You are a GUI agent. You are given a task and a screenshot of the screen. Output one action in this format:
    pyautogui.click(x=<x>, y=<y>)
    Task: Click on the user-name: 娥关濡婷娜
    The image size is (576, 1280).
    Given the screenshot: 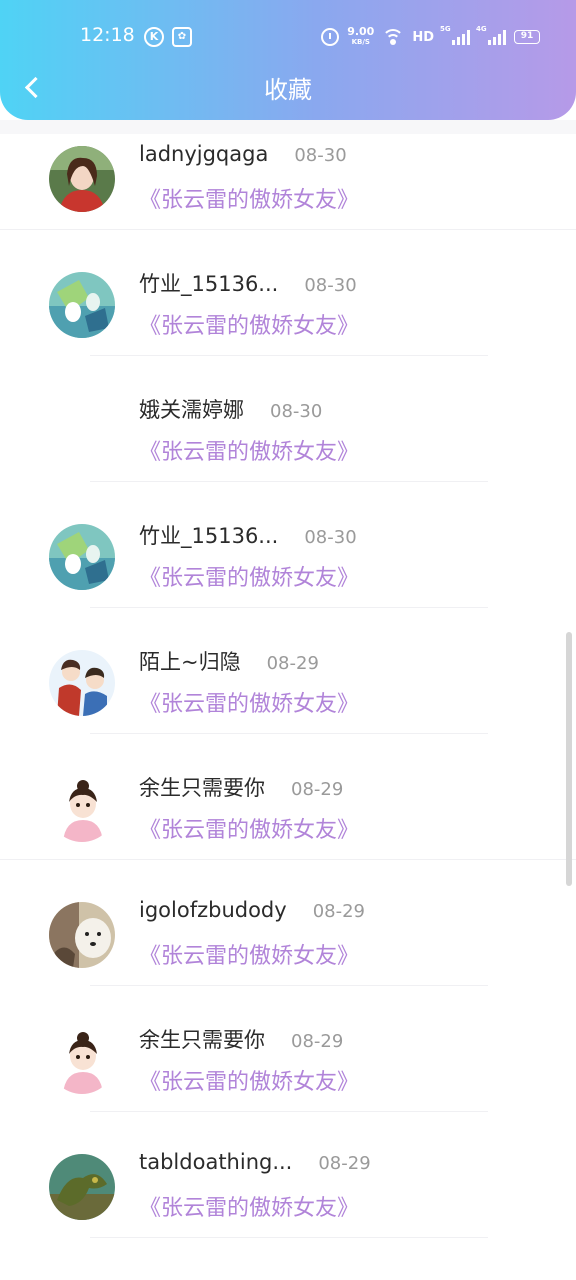 What is the action you would take?
    pyautogui.click(x=191, y=410)
    